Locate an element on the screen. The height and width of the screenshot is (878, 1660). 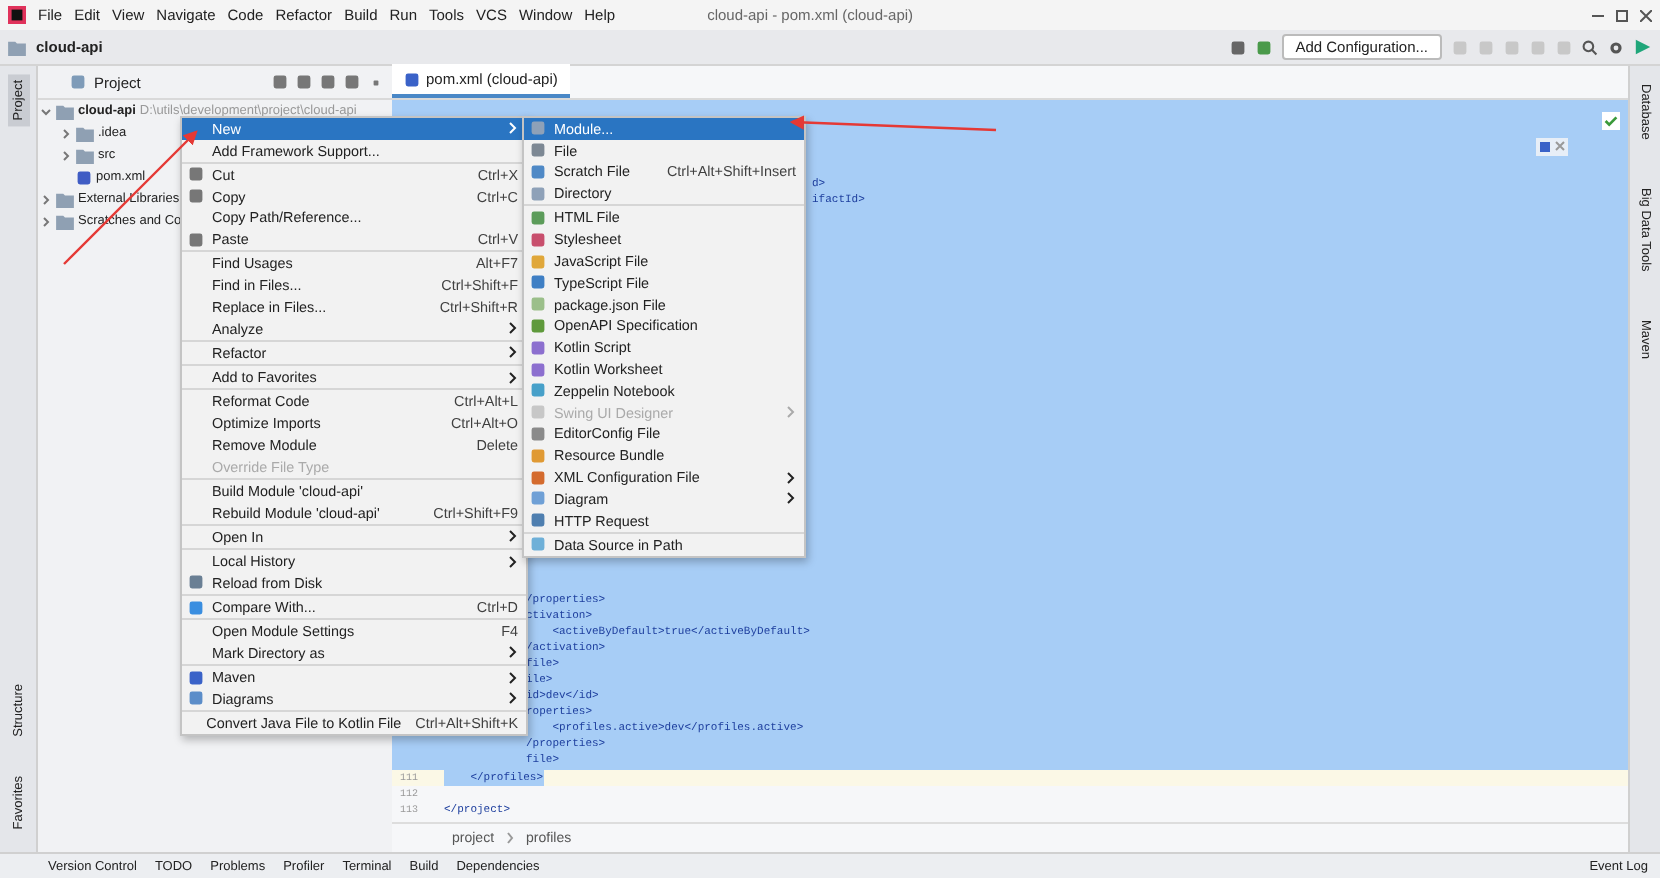
minimize-icon is located at coordinates (1598, 15).